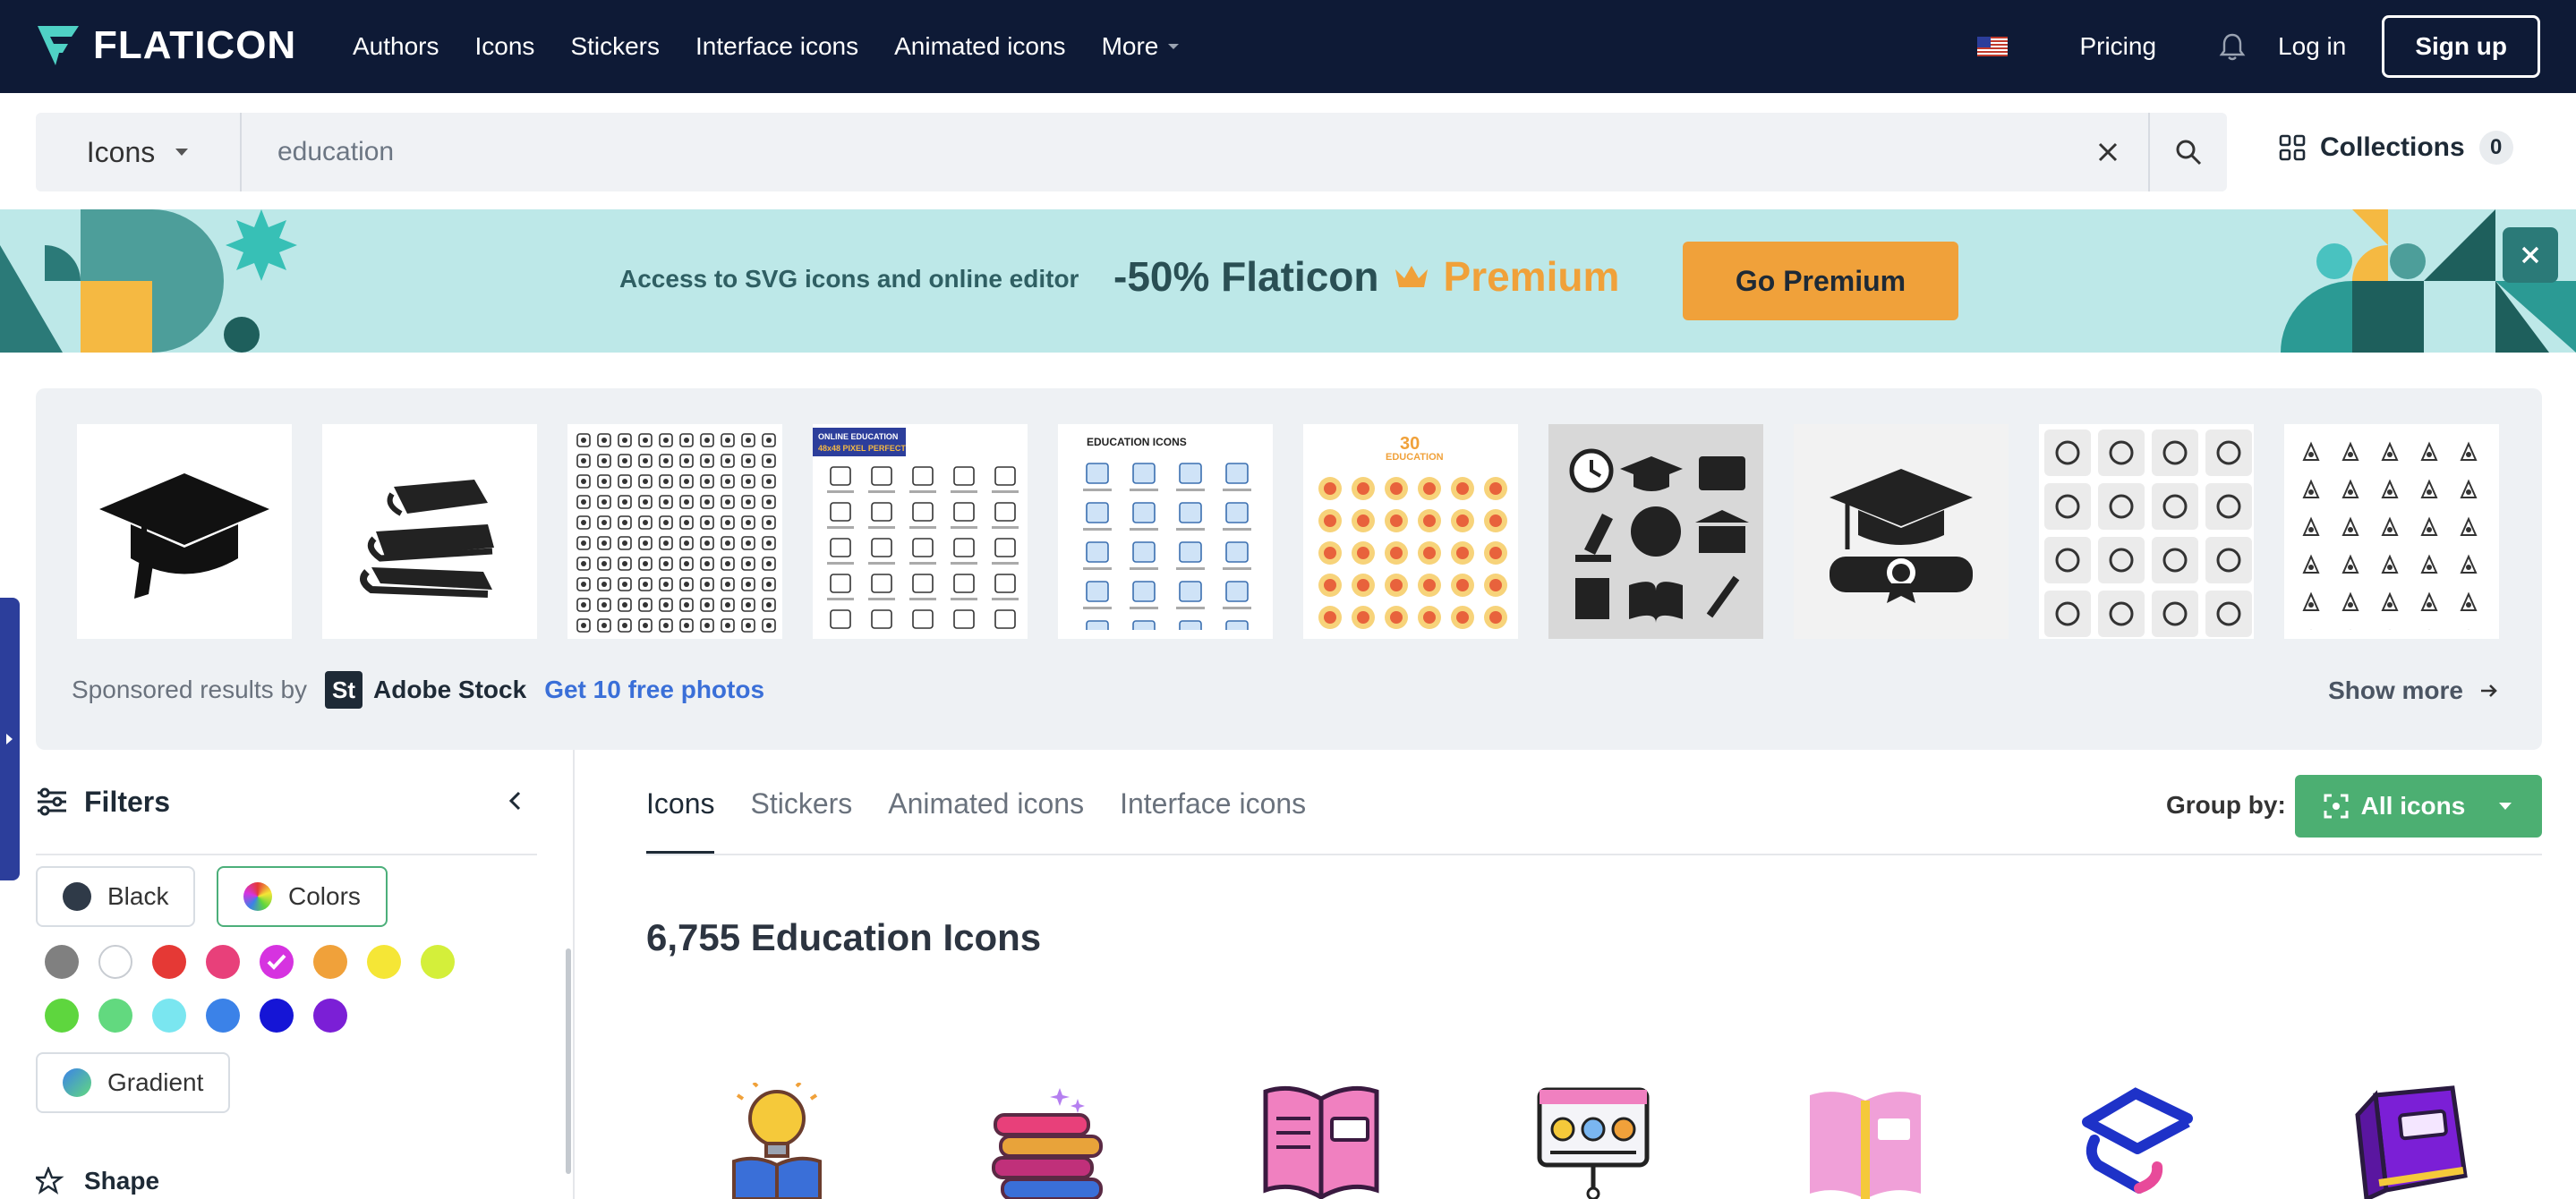  I want to click on tab-stickers: Stickers, so click(801, 821).